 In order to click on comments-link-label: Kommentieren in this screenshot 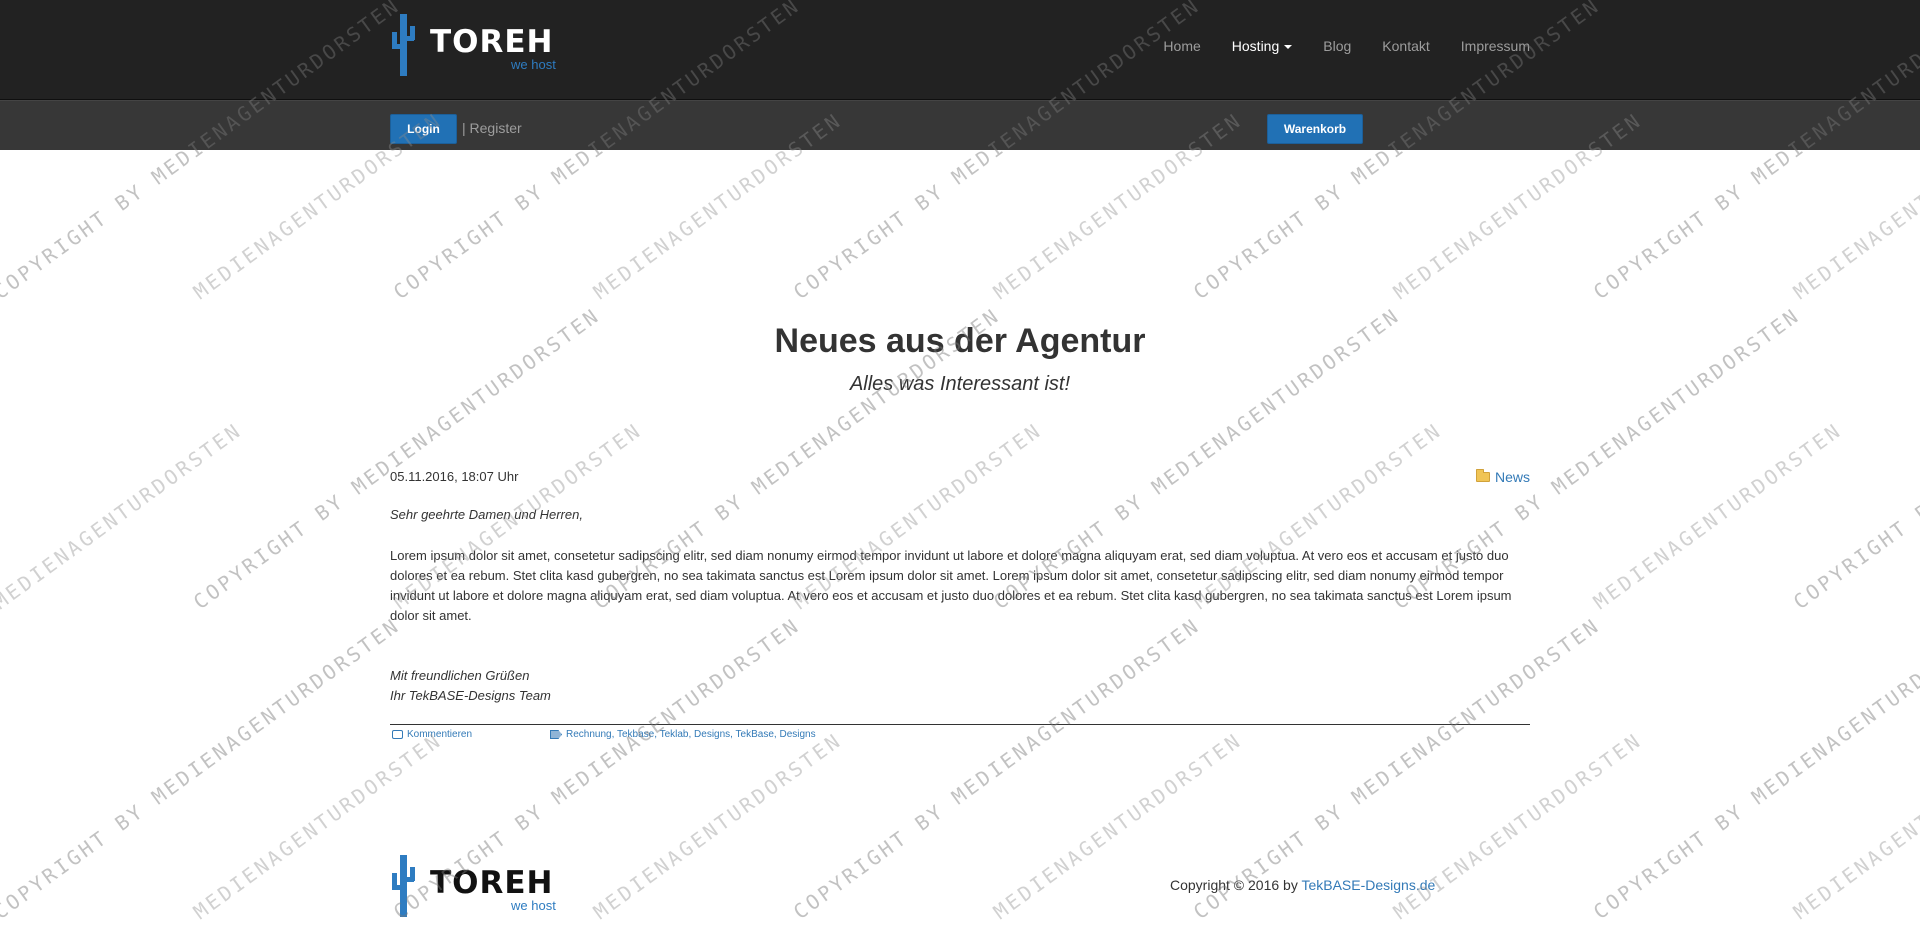, I will do `click(440, 734)`.